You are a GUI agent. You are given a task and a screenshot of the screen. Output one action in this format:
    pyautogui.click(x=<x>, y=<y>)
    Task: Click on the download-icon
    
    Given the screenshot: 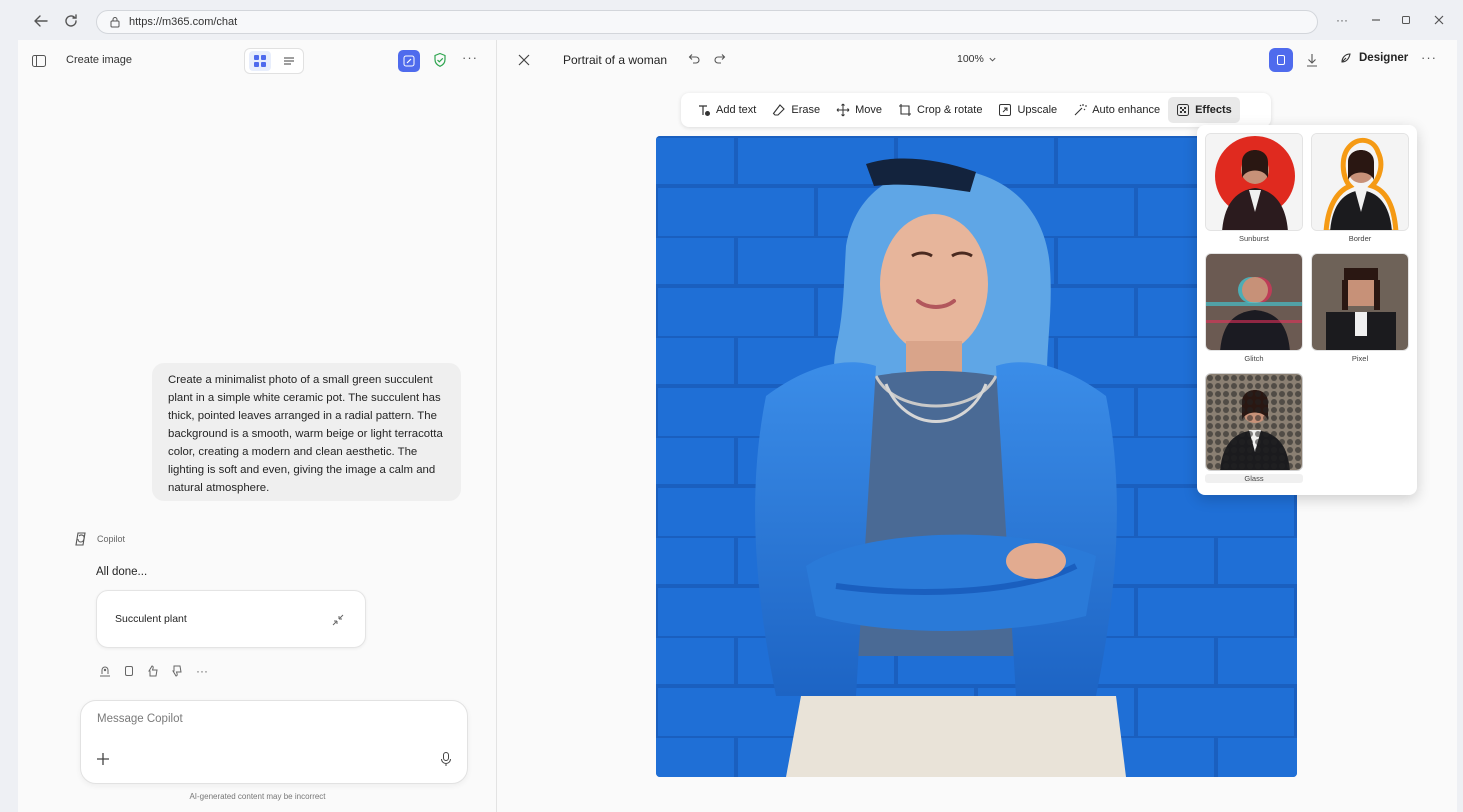 What is the action you would take?
    pyautogui.click(x=1312, y=60)
    